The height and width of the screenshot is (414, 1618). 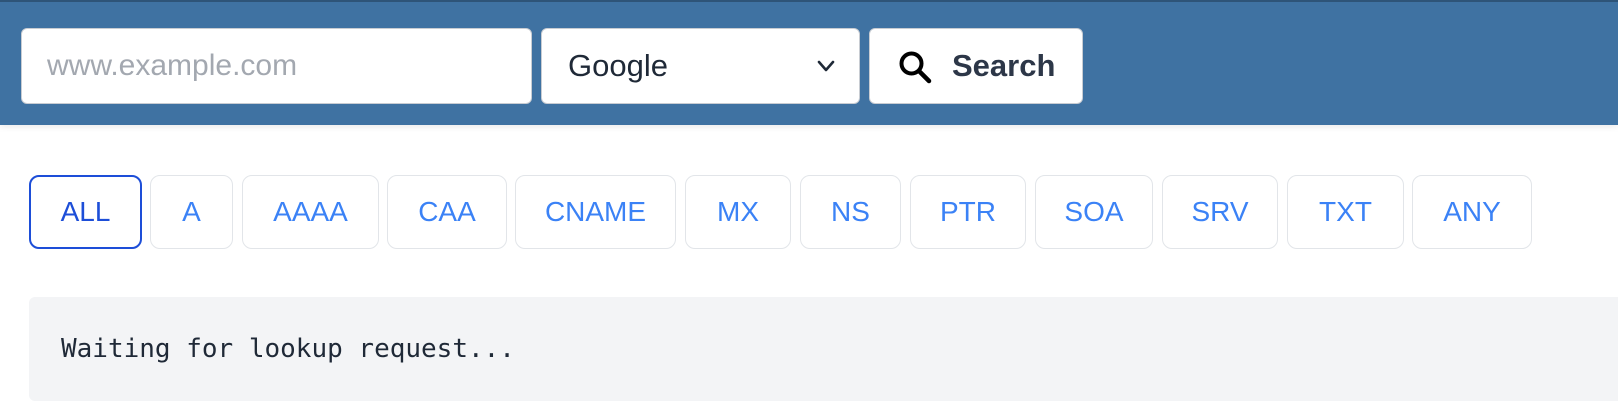 I want to click on chevron-down-icon, so click(x=826, y=66).